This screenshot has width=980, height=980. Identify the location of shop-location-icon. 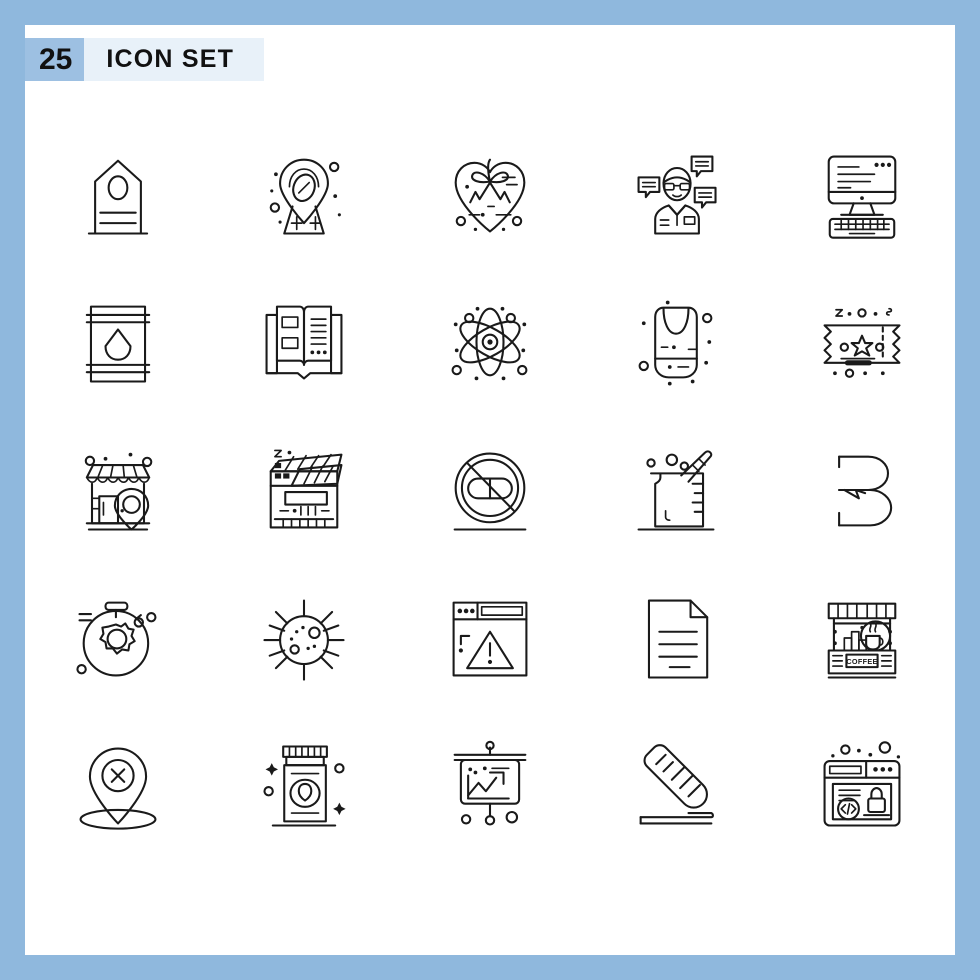
(118, 491).